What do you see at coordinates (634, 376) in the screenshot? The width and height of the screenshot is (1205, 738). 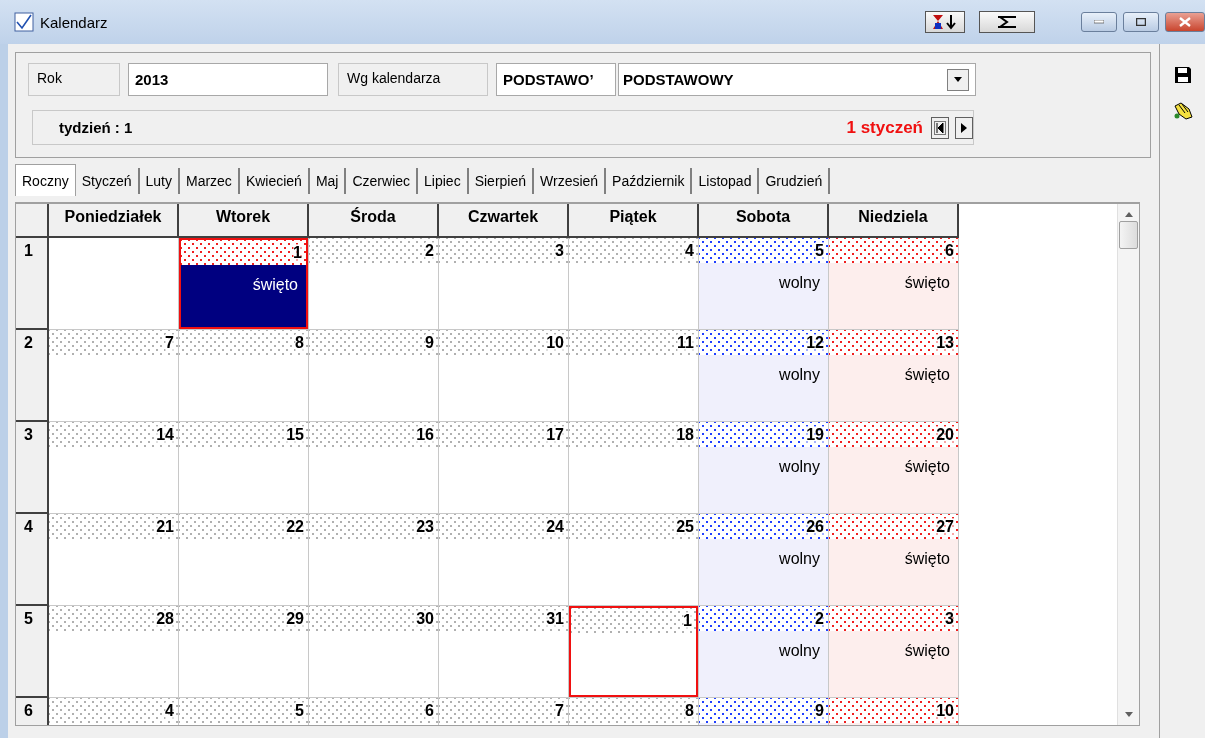 I see `day-cell: 11` at bounding box center [634, 376].